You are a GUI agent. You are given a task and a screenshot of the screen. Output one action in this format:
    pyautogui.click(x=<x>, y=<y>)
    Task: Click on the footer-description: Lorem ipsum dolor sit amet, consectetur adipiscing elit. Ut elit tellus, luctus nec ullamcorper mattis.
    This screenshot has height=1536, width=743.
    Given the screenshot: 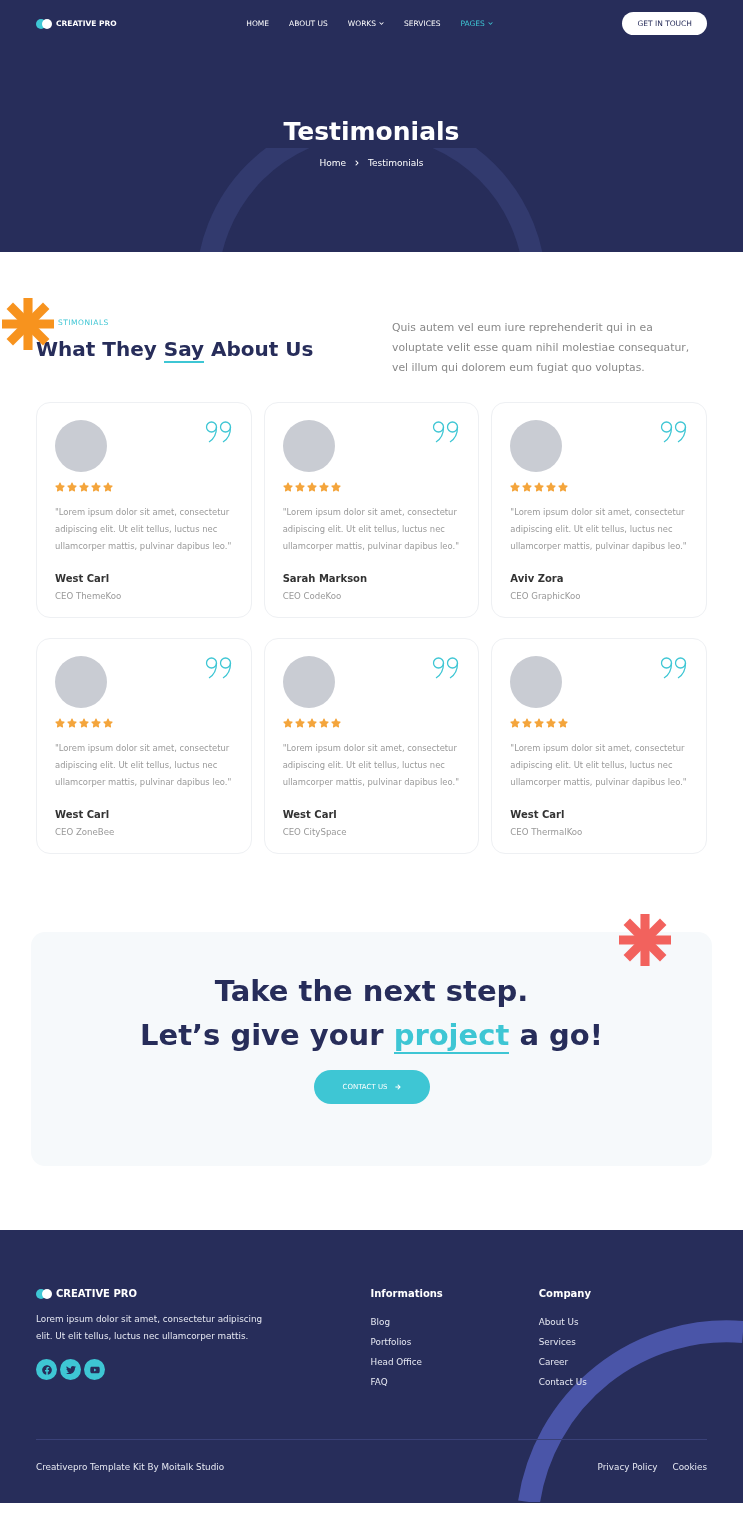 What is the action you would take?
    pyautogui.click(x=150, y=1328)
    